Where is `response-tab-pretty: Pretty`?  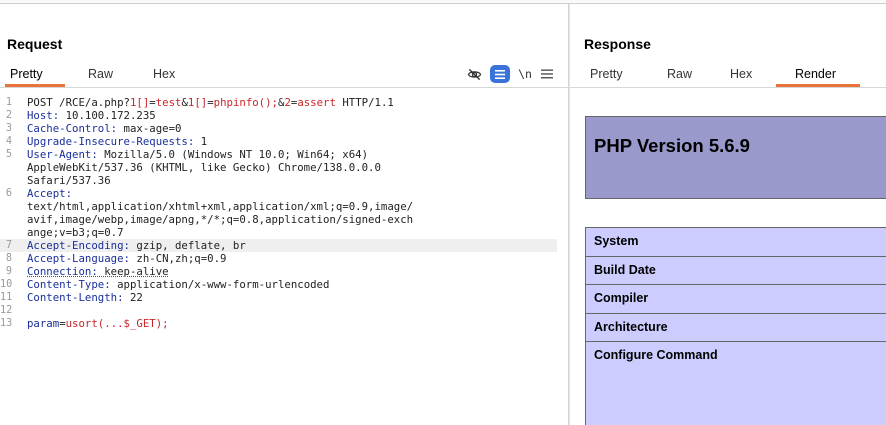 response-tab-pretty: Pretty is located at coordinates (606, 74).